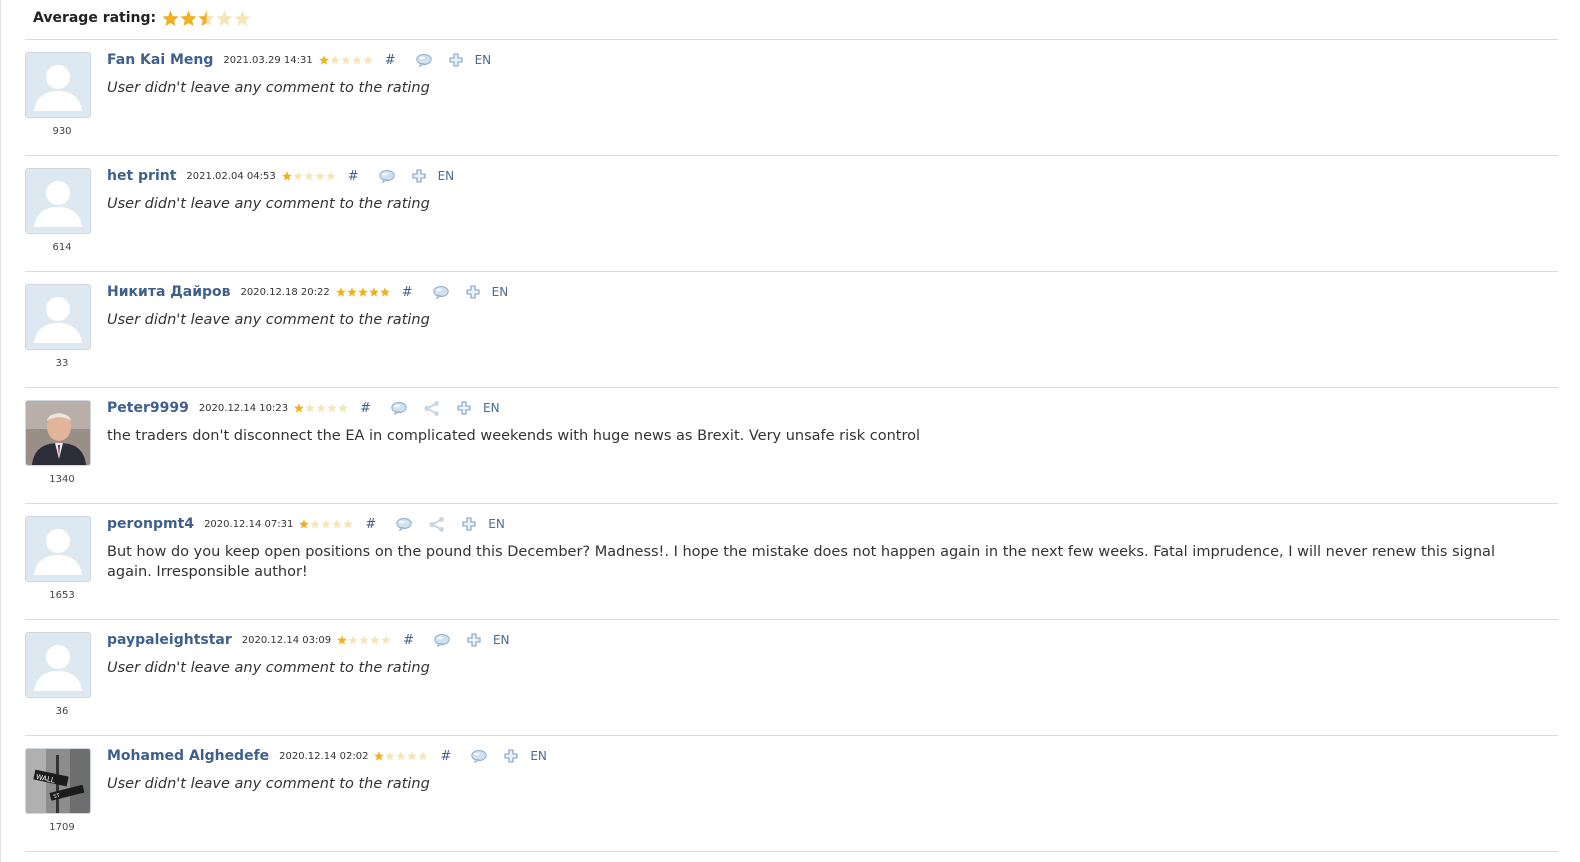 This screenshot has height=862, width=1580. I want to click on review-date: 2020.12.14 03:09, so click(286, 640).